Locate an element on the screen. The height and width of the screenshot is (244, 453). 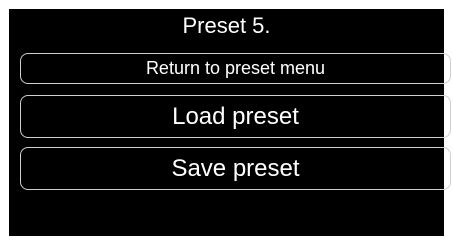
load-button-label: Load preset is located at coordinates (235, 116).